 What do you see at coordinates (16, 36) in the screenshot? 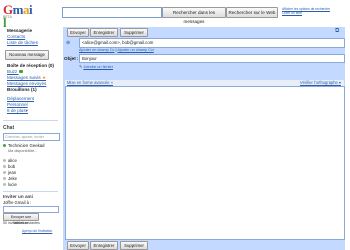
I see `nav-contacts: Contacts` at bounding box center [16, 36].